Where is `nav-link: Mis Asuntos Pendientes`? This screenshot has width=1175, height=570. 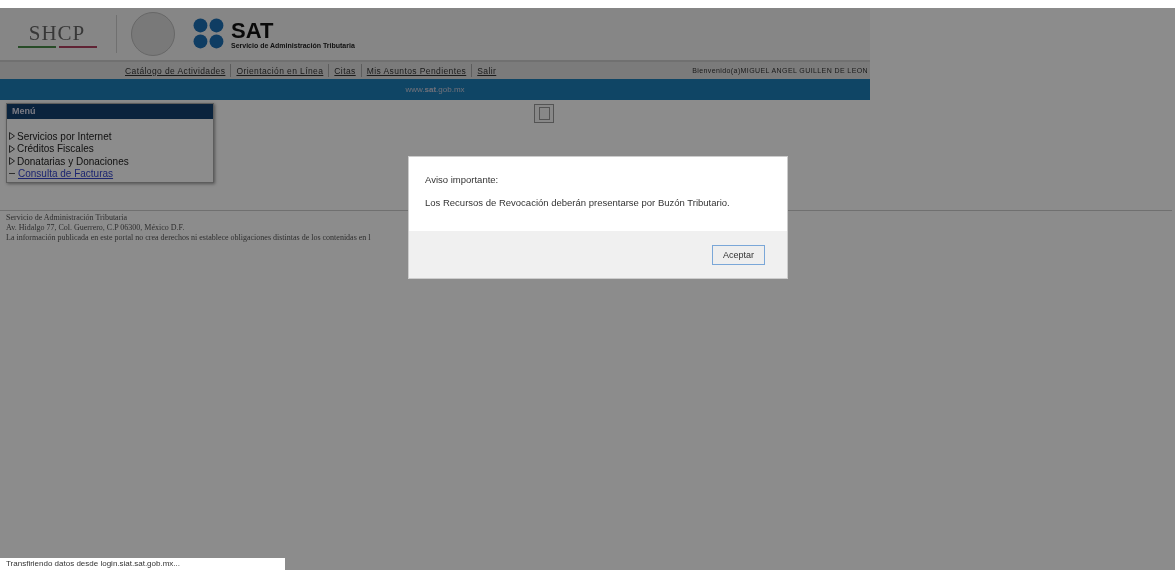 nav-link: Mis Asuntos Pendientes is located at coordinates (416, 70).